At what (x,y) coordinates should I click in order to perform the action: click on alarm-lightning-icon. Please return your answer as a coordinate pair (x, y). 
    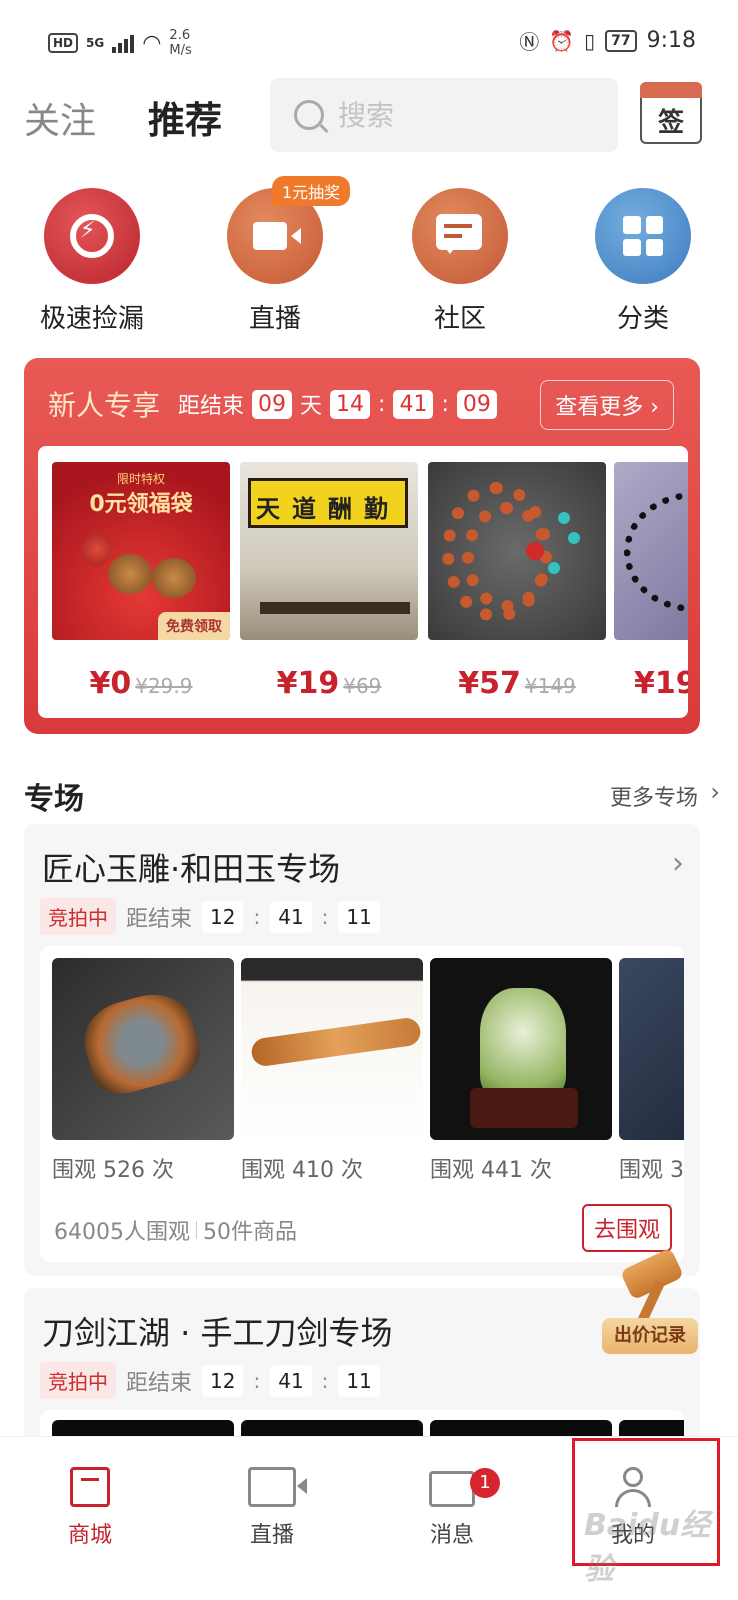
    Looking at the image, I should click on (92, 236).